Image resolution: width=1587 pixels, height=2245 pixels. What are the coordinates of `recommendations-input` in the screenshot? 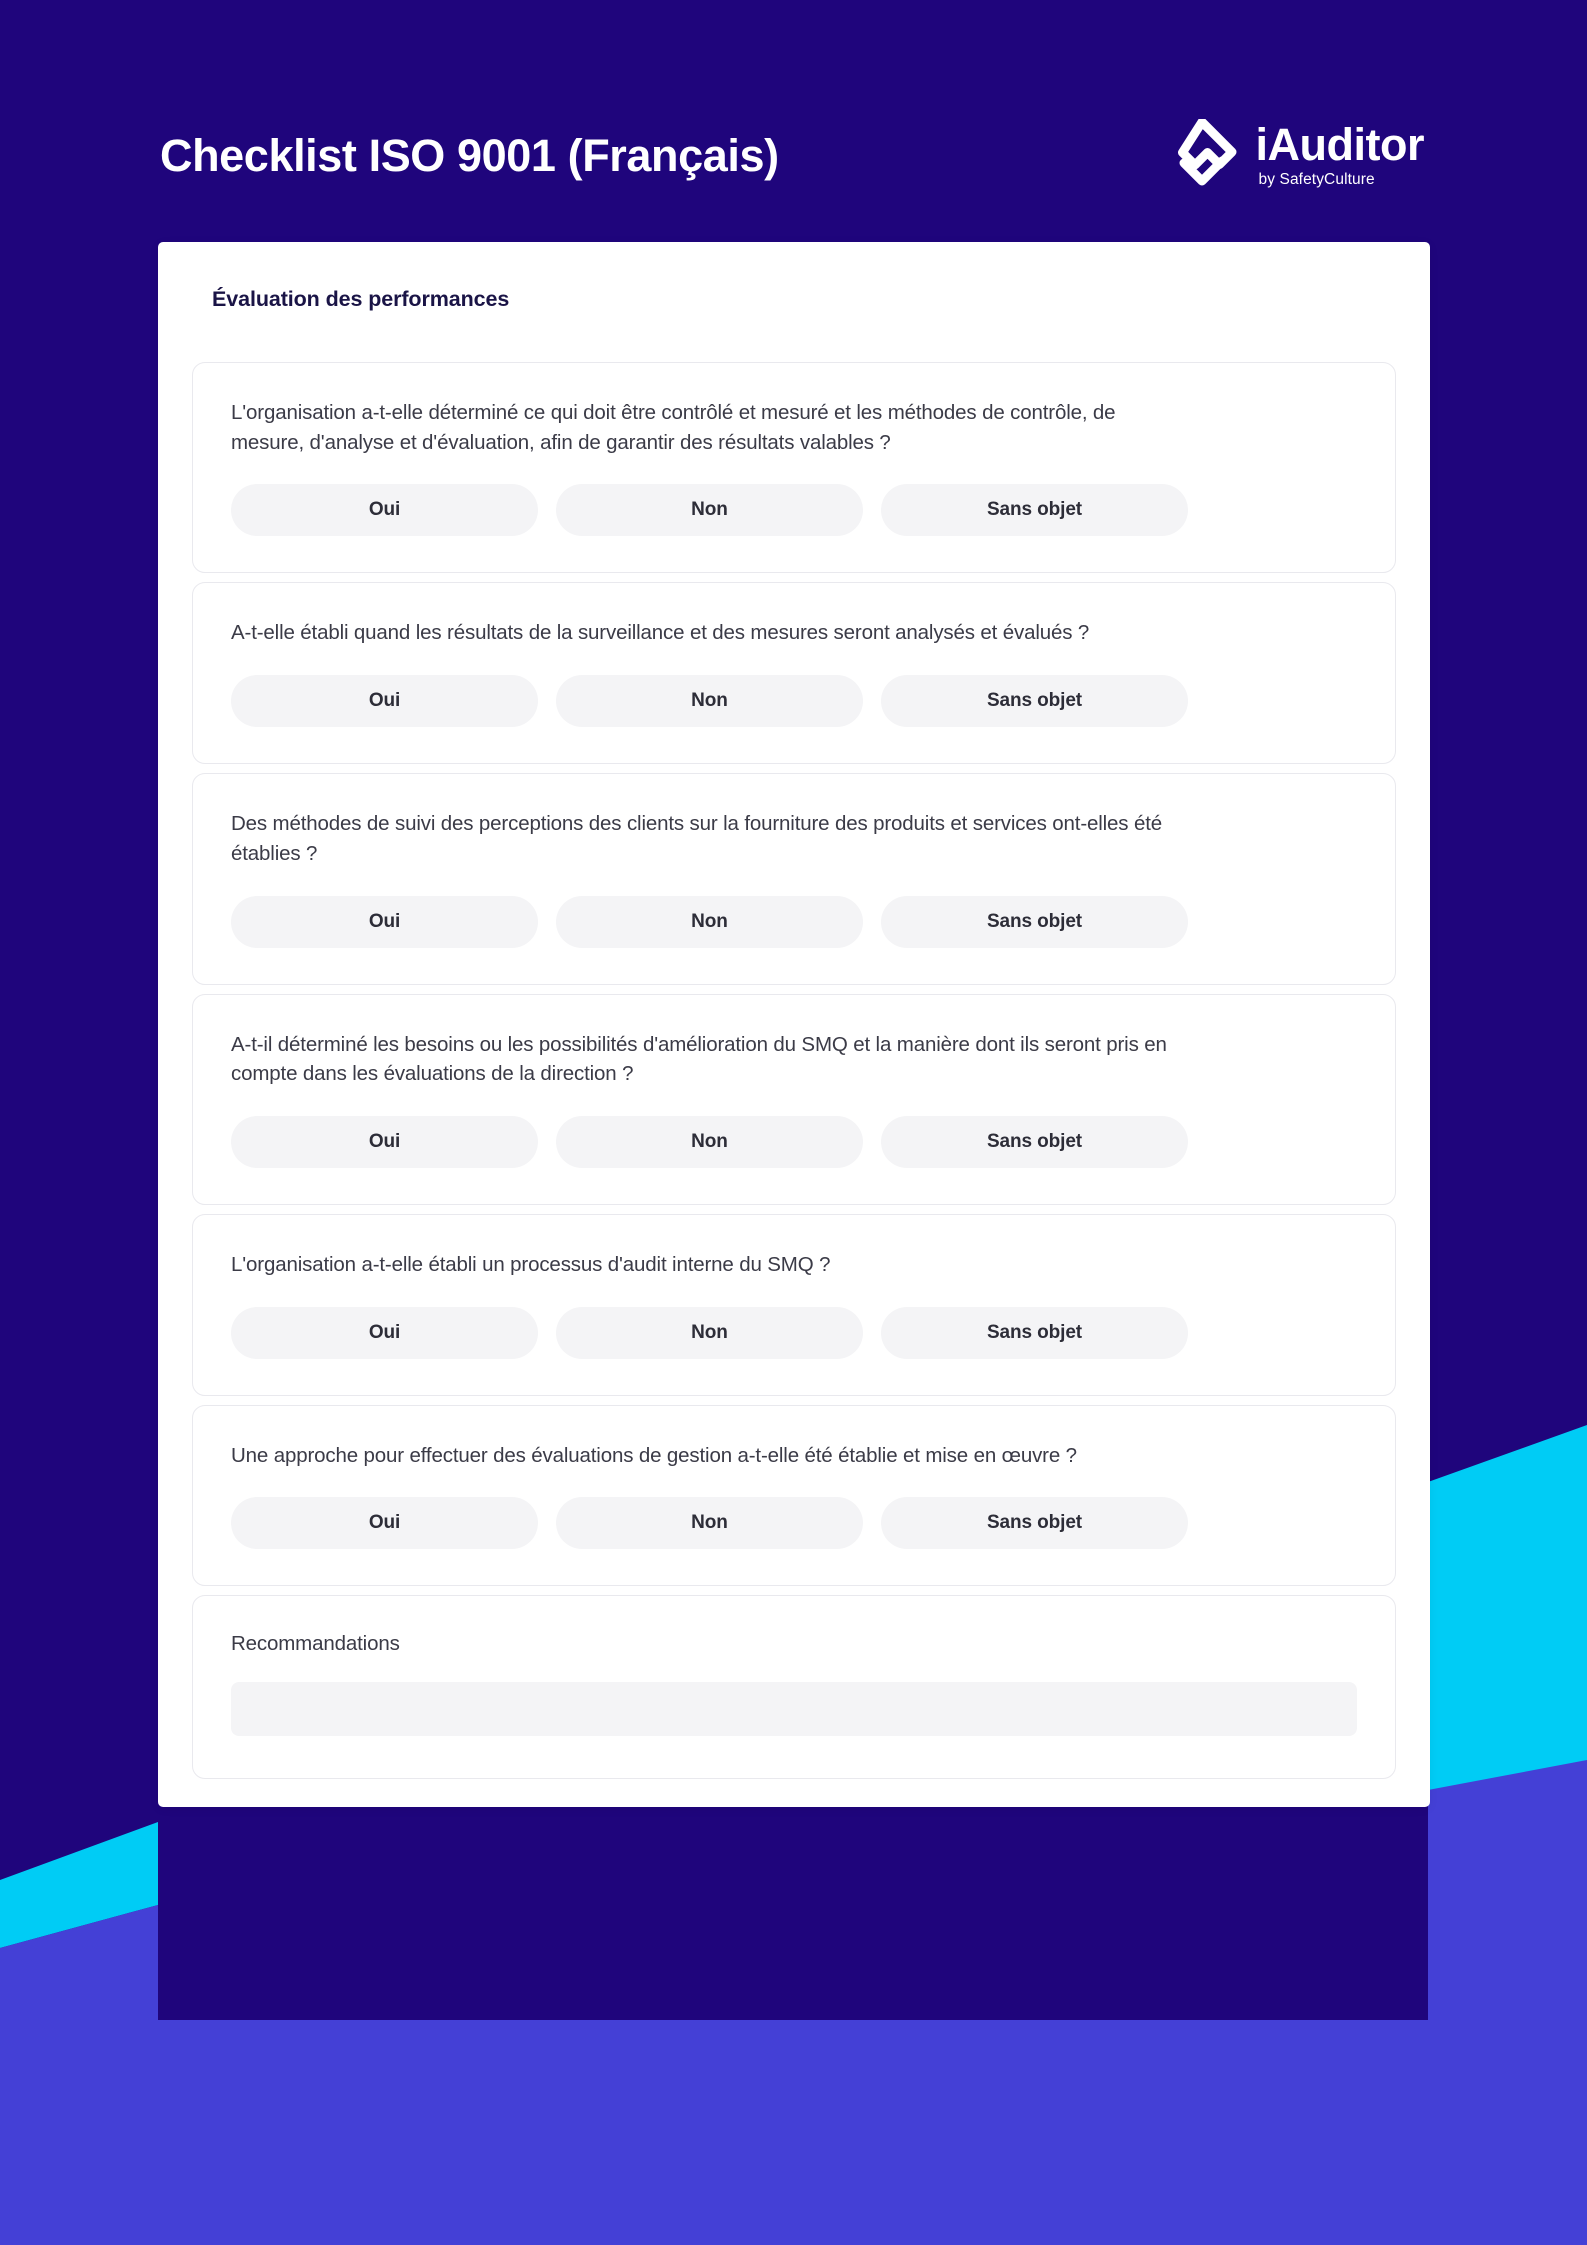 It's located at (794, 1709).